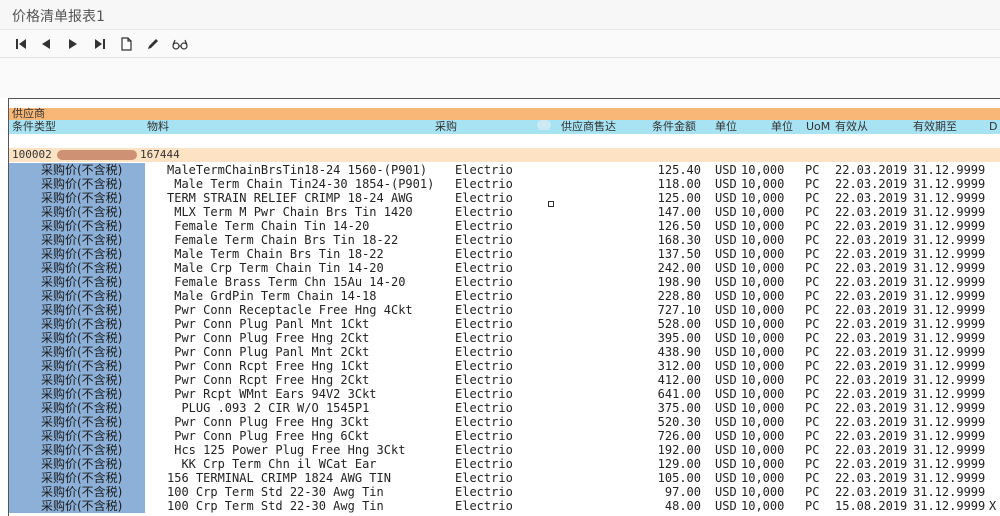 This screenshot has height=516, width=1000. I want to click on material-cell: Male Crp Term Chain Tin 14-20, so click(275, 268).